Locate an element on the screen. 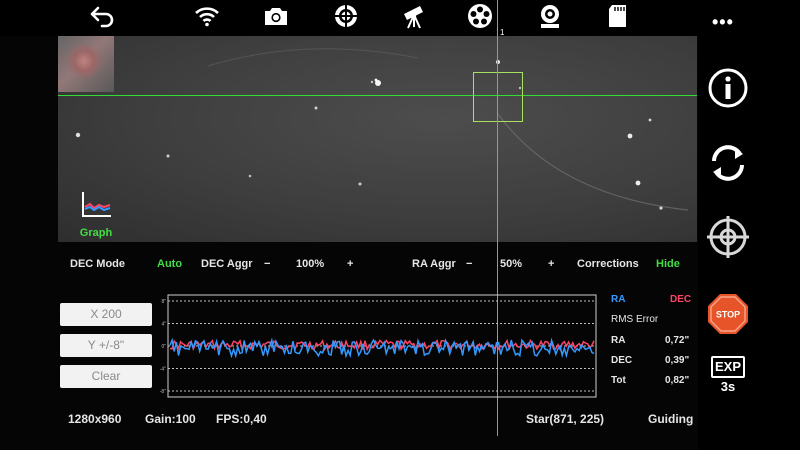 This screenshot has height=450, width=800. dec-legend: DEC is located at coordinates (681, 299).